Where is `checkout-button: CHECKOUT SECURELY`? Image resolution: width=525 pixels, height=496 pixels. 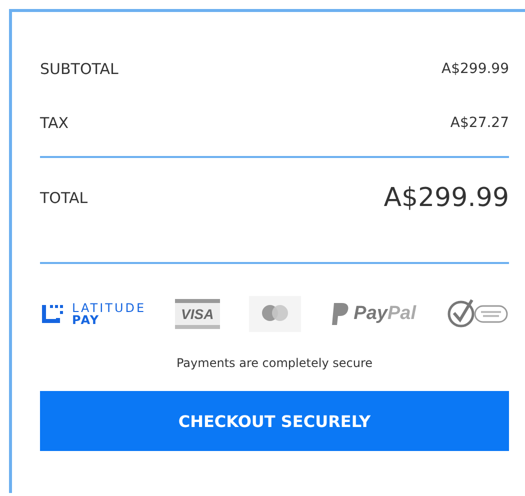 checkout-button: CHECKOUT SECURELY is located at coordinates (274, 421).